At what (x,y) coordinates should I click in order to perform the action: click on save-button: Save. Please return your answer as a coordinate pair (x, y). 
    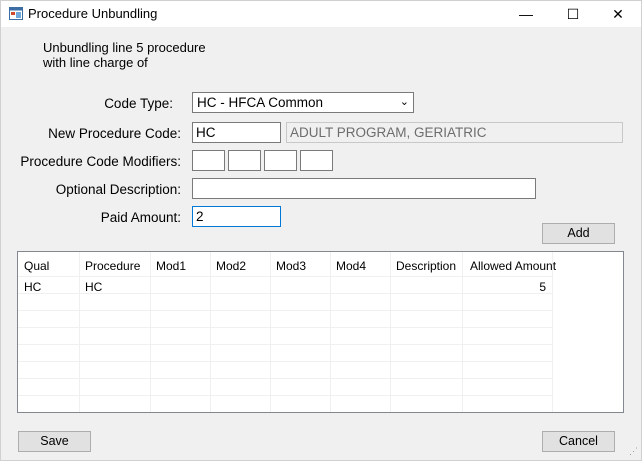
    Looking at the image, I should click on (54, 441).